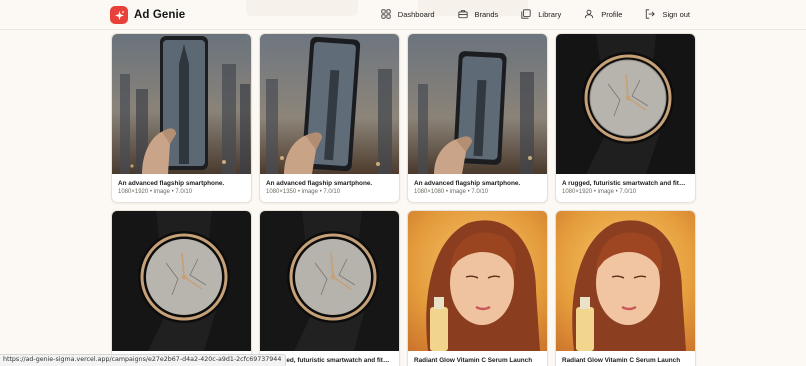 This screenshot has width=806, height=366. What do you see at coordinates (526, 14) in the screenshot?
I see `library-icon` at bounding box center [526, 14].